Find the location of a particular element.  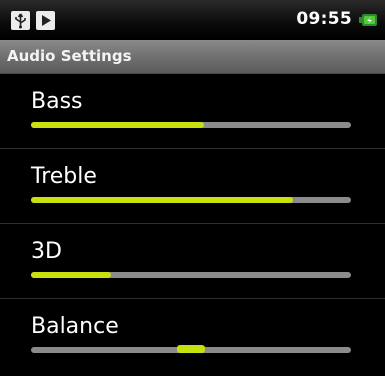

bass-slider is located at coordinates (191, 125).